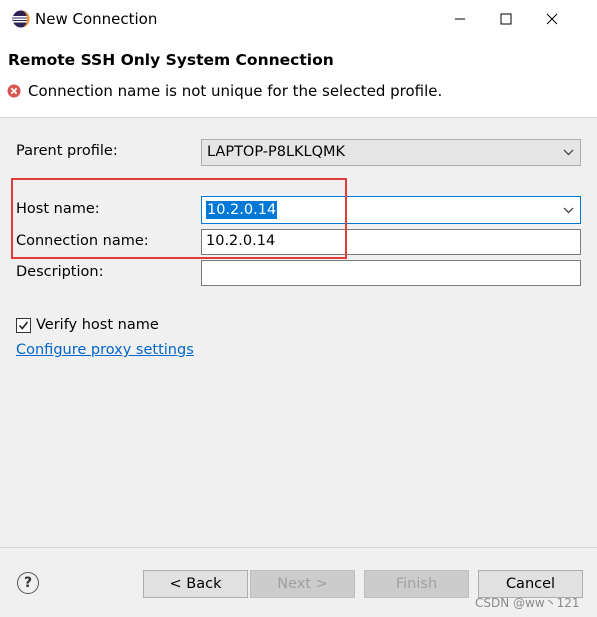 The width and height of the screenshot is (597, 617). Describe the element at coordinates (302, 584) in the screenshot. I see `next-button: Next >` at that location.